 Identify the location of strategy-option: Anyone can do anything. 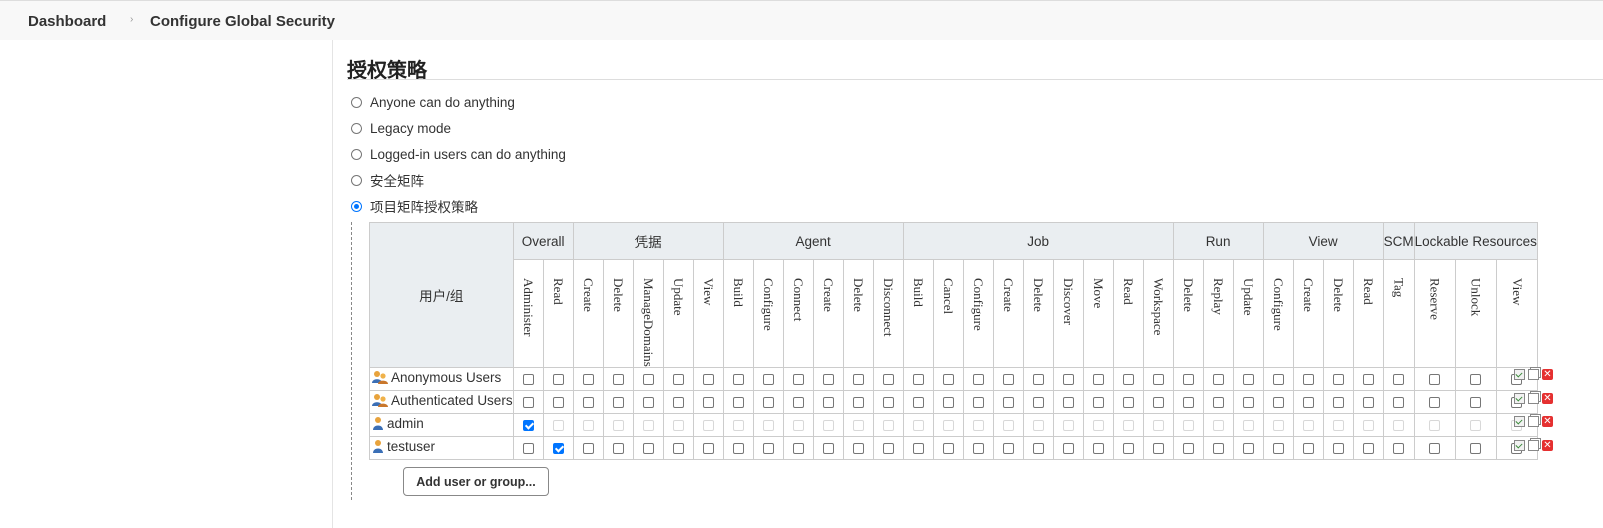
(433, 102).